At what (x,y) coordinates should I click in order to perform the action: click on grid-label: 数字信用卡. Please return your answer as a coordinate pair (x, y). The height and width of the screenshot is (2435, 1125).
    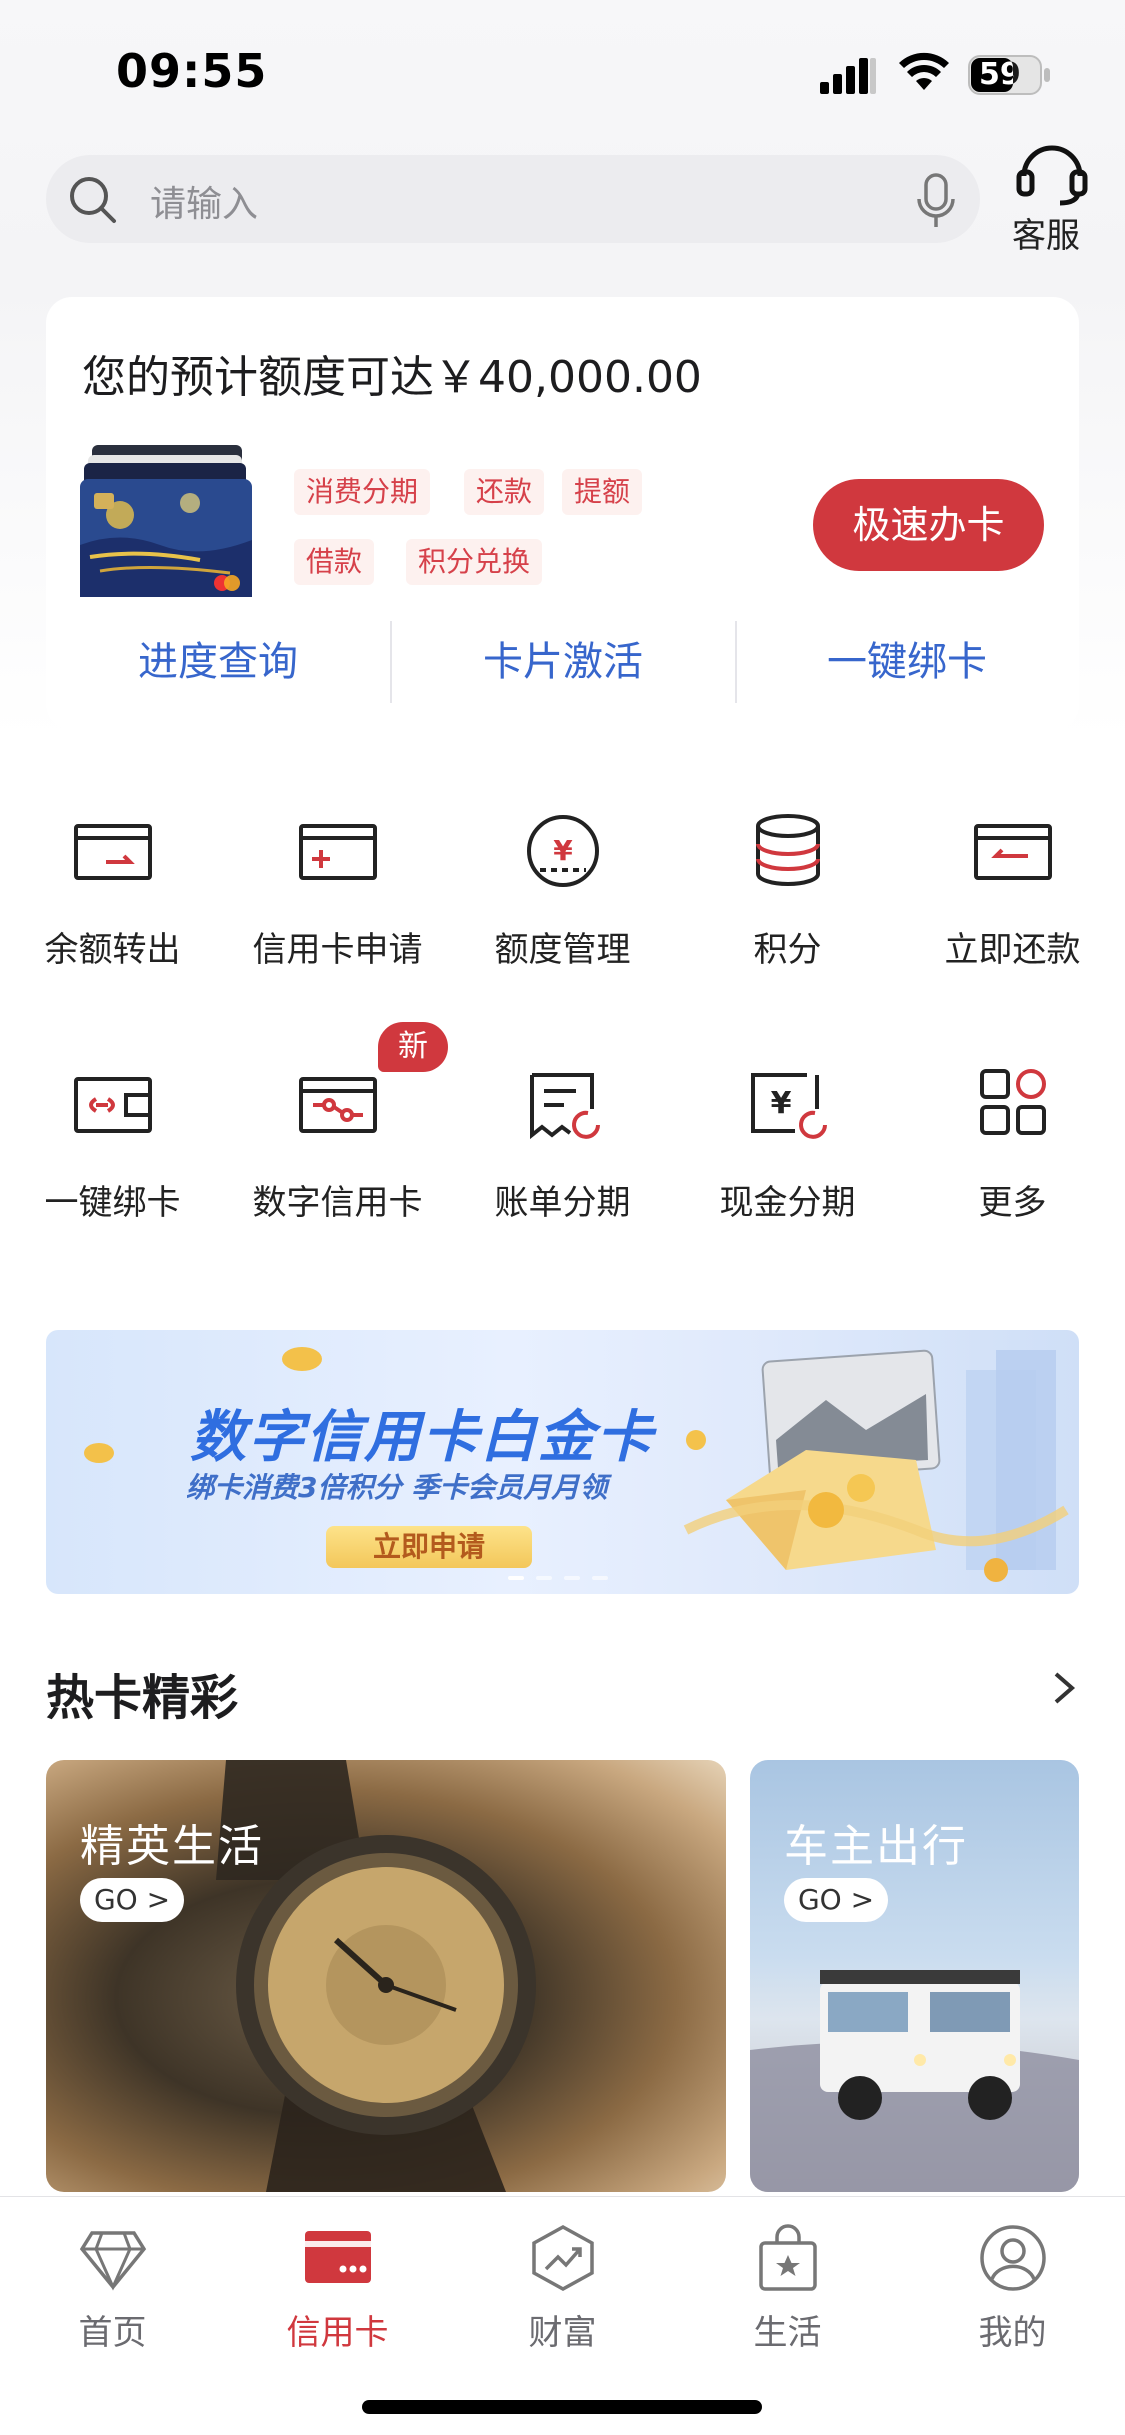
    Looking at the image, I should click on (337, 1203).